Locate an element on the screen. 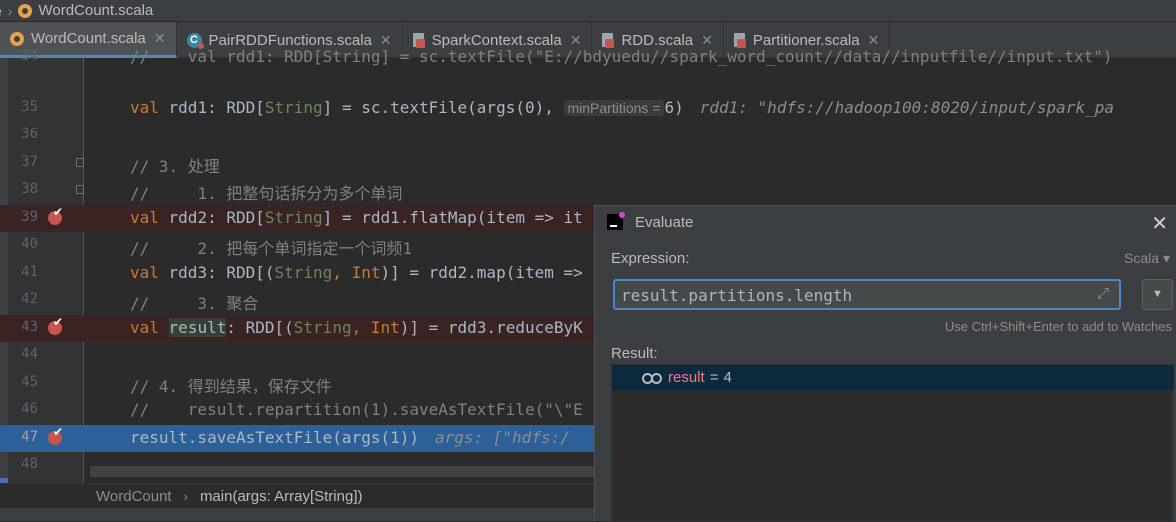 This screenshot has width=1176, height=522. expression-label: Expression: is located at coordinates (650, 258).